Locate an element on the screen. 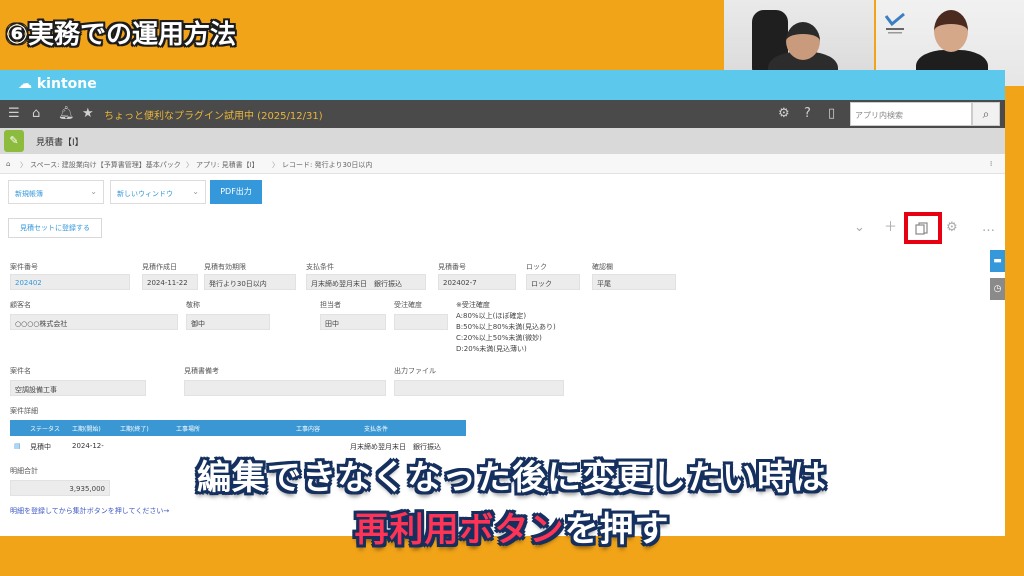 This screenshot has height=576, width=1024. customer-label: 顧客名 is located at coordinates (20, 305).